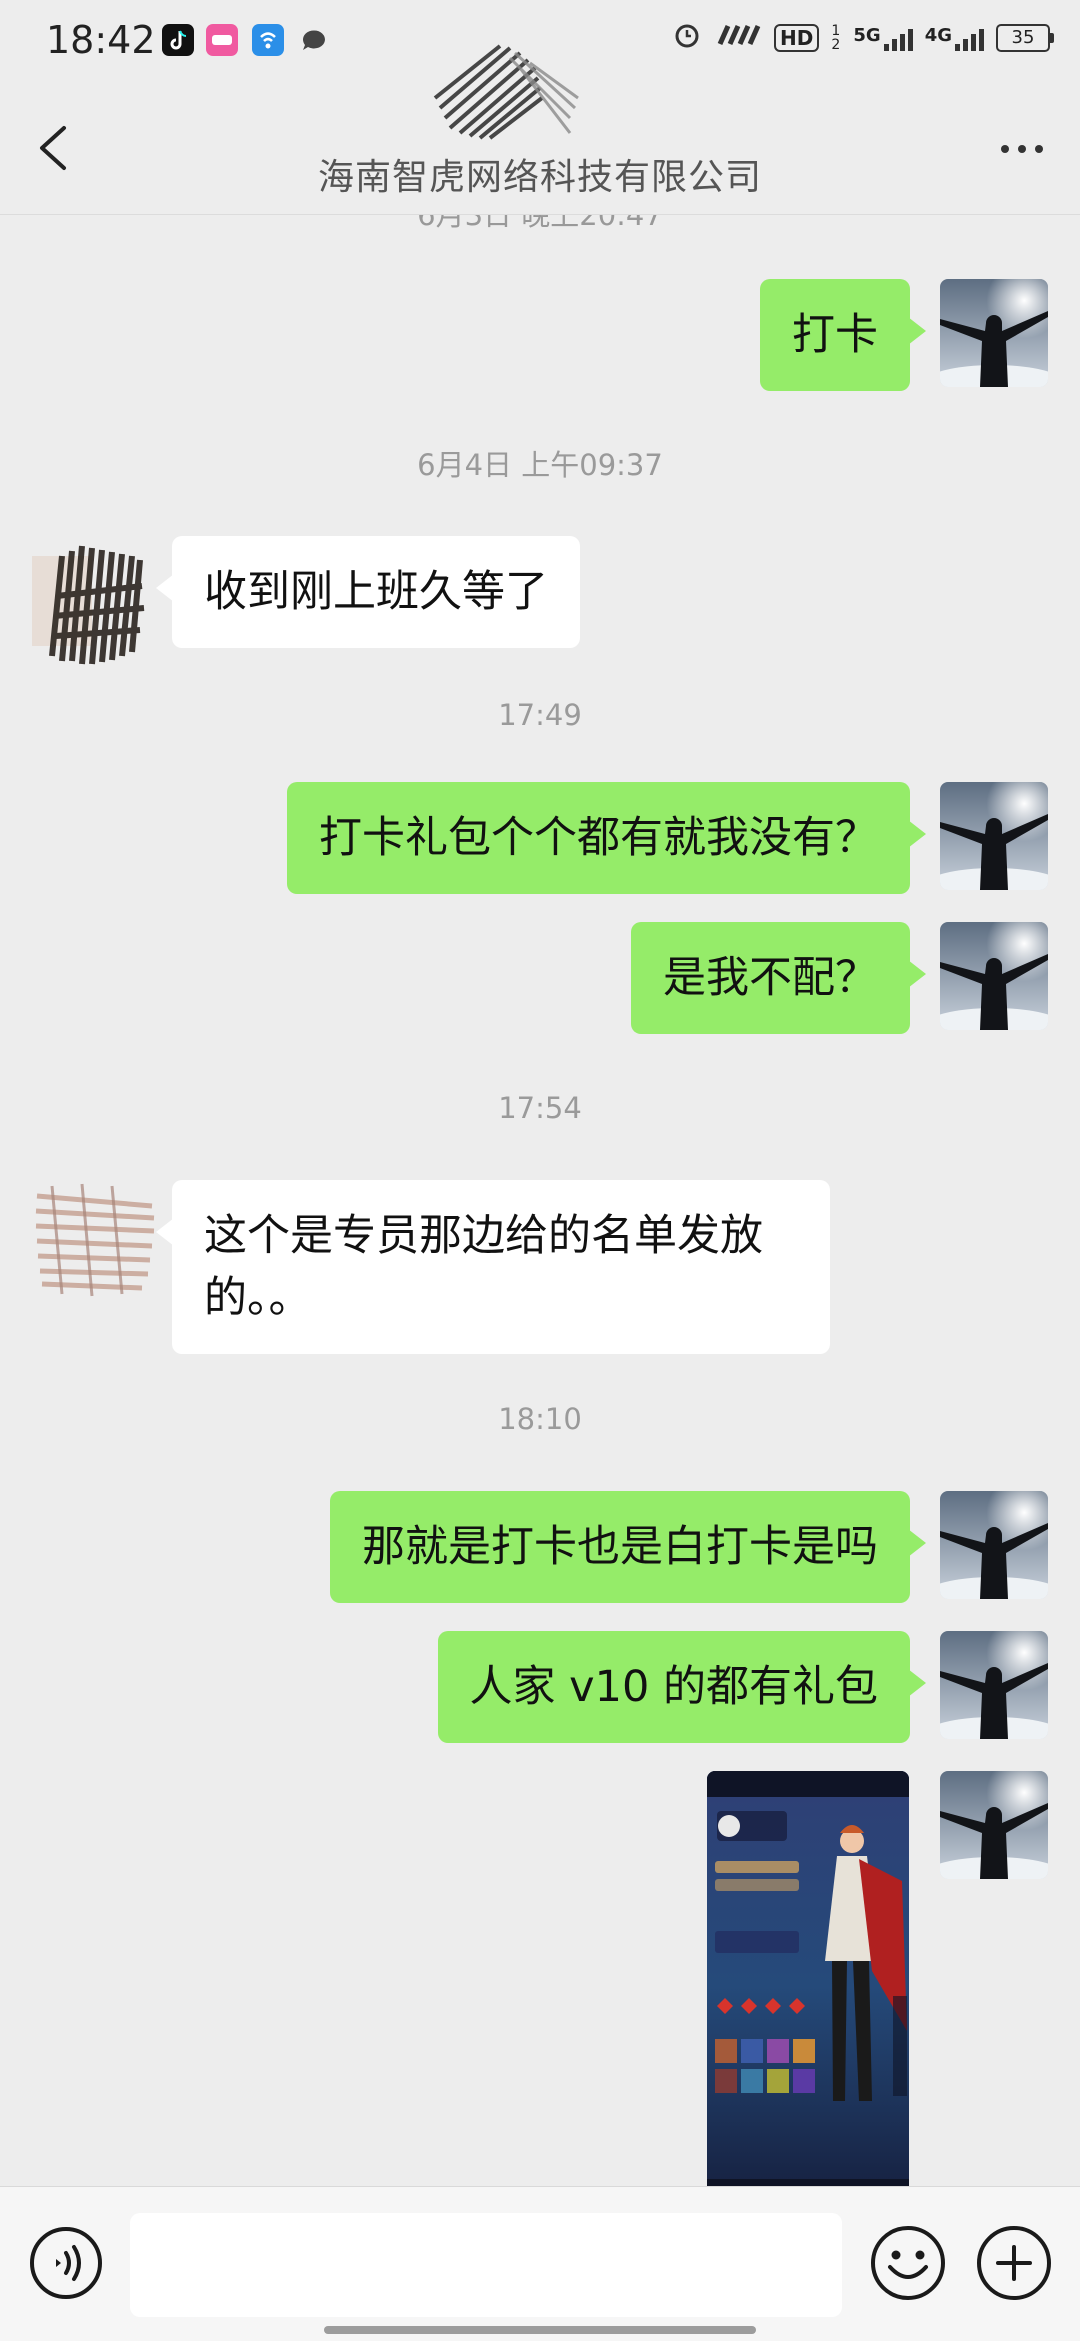 Image resolution: width=1080 pixels, height=2341 pixels. What do you see at coordinates (222, 40) in the screenshot?
I see `kuaiyin-icon` at bounding box center [222, 40].